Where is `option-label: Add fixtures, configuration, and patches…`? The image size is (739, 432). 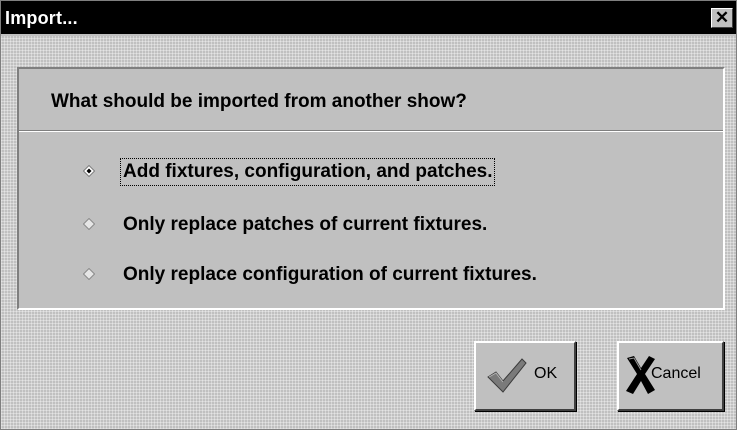 option-label: Add fixtures, configuration, and patches… is located at coordinates (307, 172).